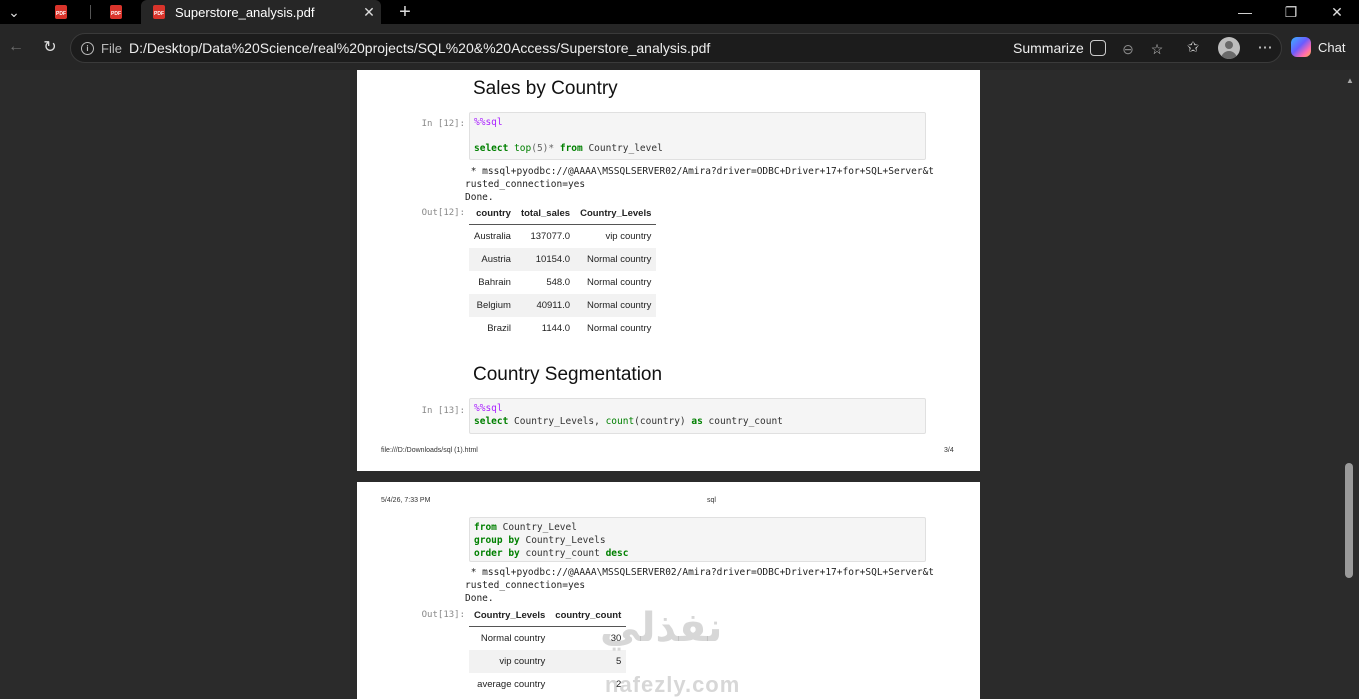  What do you see at coordinates (588, 661) in the screenshot?
I see `cell-country-count: 5` at bounding box center [588, 661].